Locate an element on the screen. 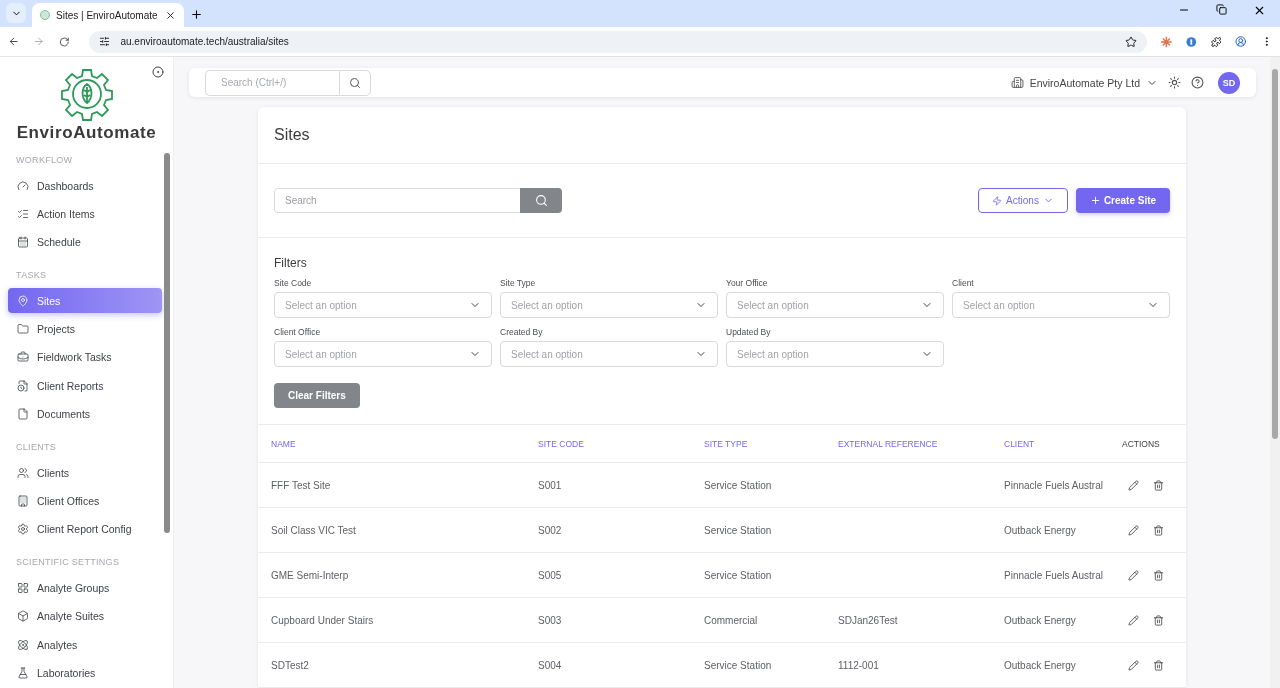 Image resolution: width=1280 pixels, height=688 pixels. filter-label: Your Office is located at coordinates (747, 283).